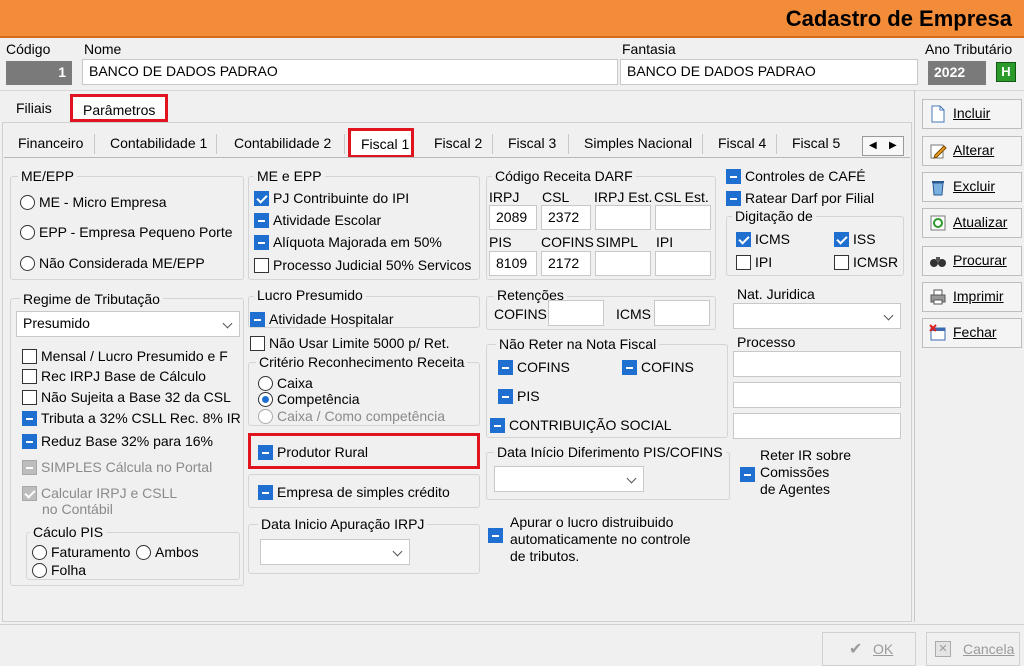 This screenshot has width=1024, height=666. I want to click on refresh-icon, so click(938, 223).